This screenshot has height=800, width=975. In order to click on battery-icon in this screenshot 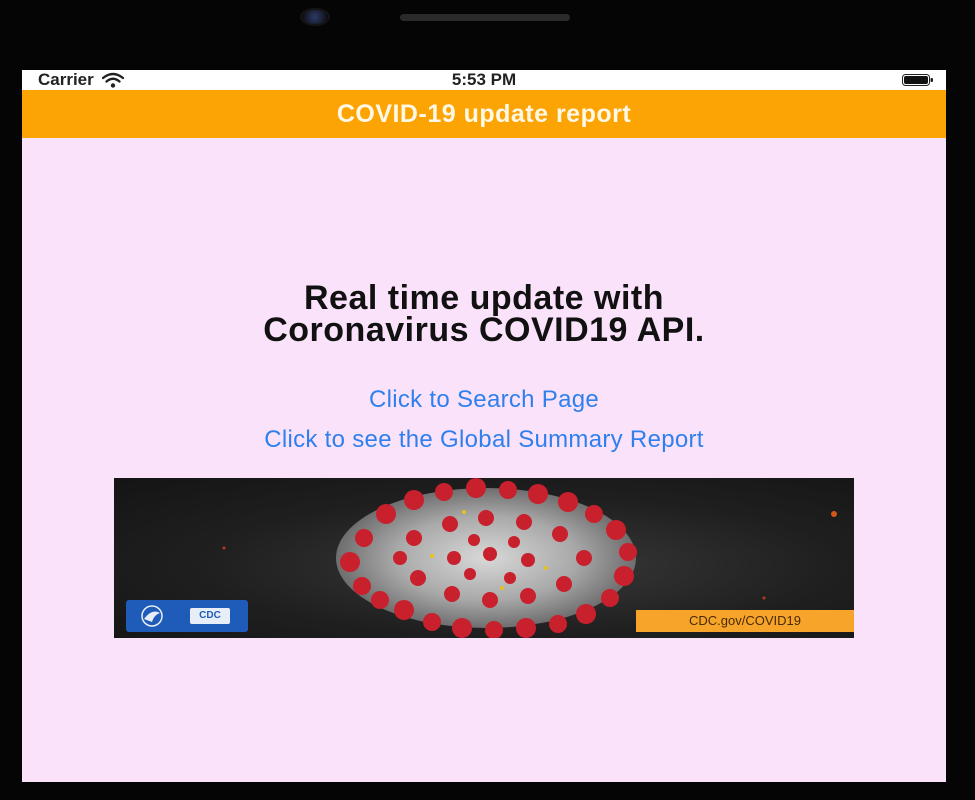, I will do `click(917, 80)`.